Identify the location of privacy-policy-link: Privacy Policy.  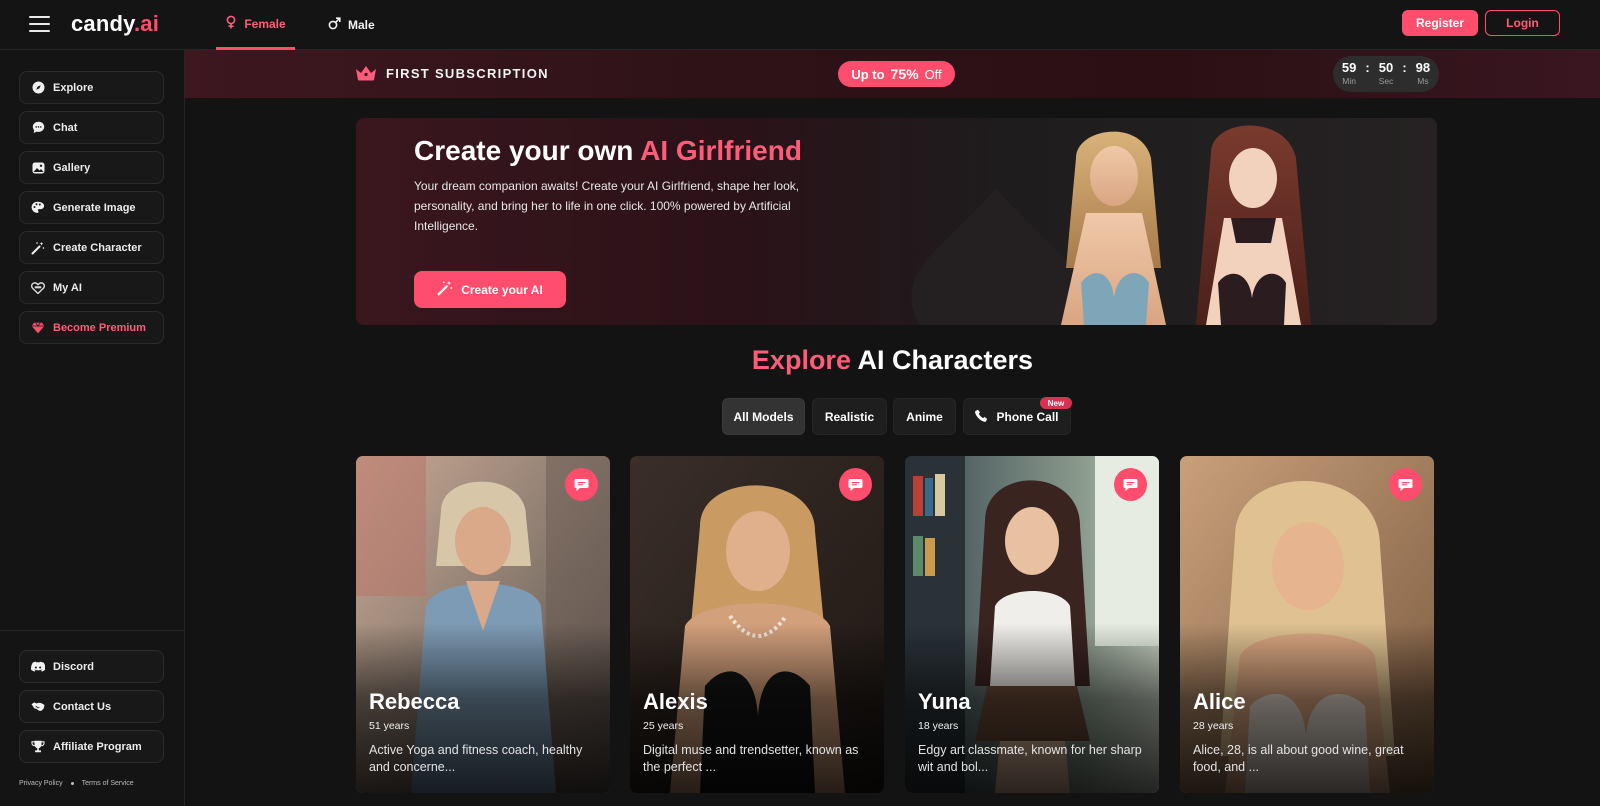
(41, 783).